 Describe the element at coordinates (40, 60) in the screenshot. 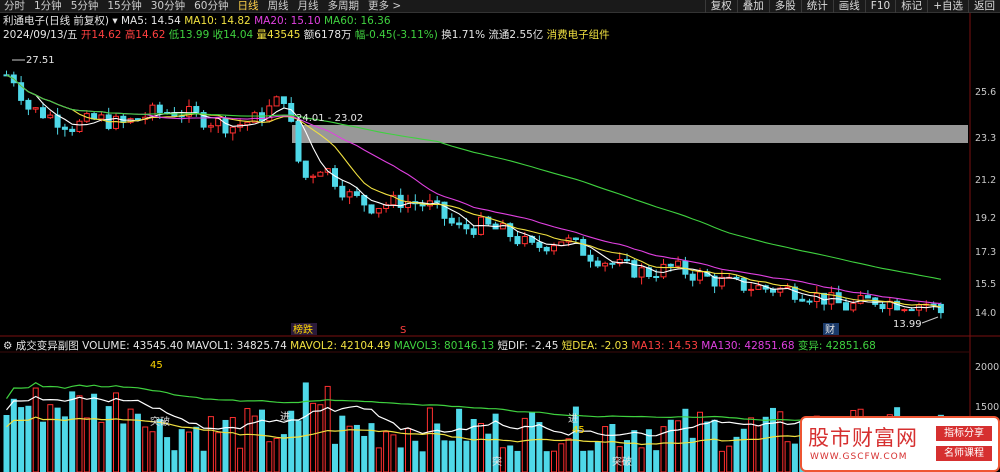

I see `high-price-label: 27.51` at that location.